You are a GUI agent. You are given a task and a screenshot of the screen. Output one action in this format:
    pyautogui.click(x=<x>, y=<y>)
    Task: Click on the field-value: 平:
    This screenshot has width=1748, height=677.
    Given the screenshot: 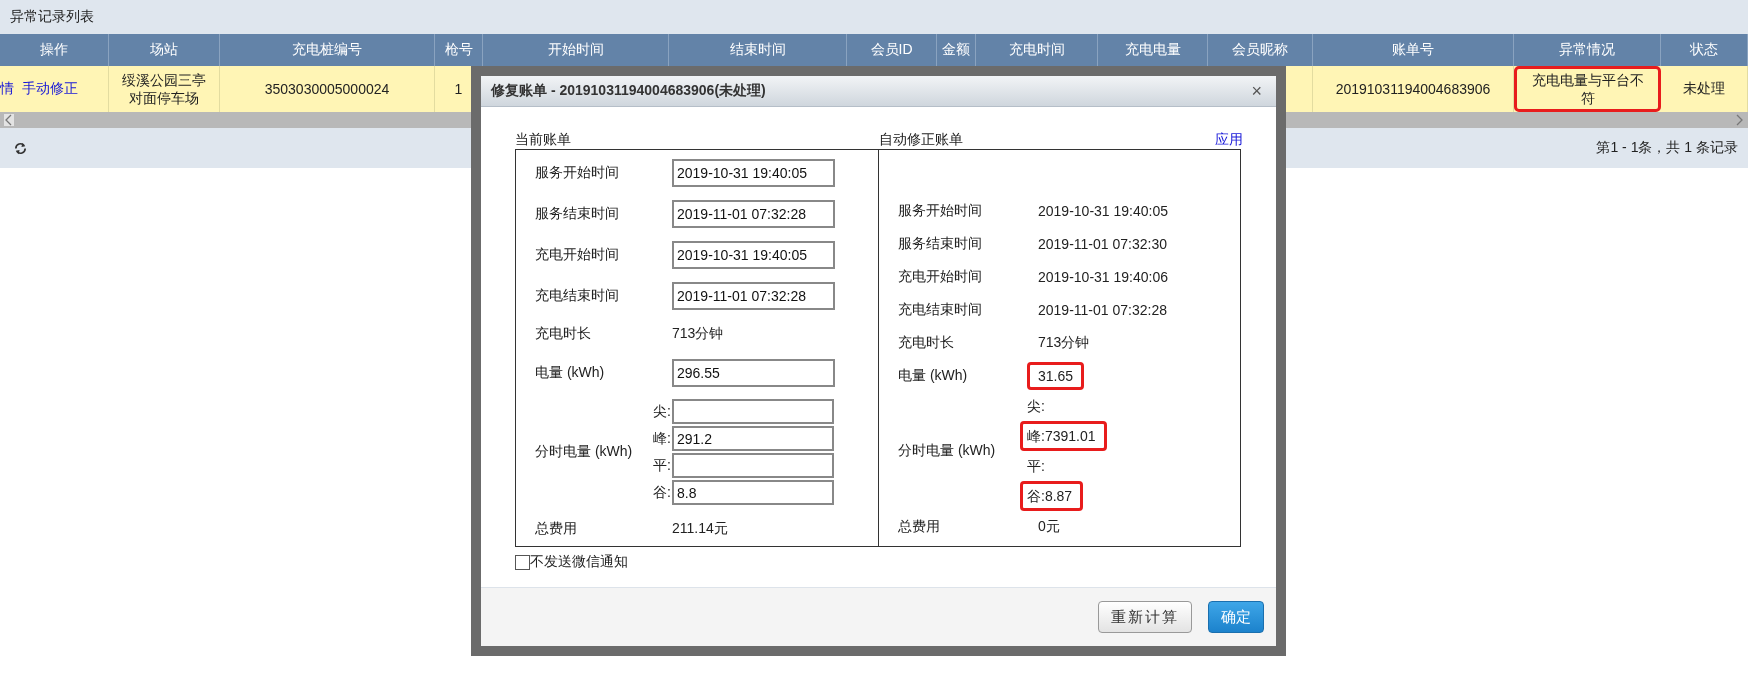 What is the action you would take?
    pyautogui.click(x=1036, y=466)
    